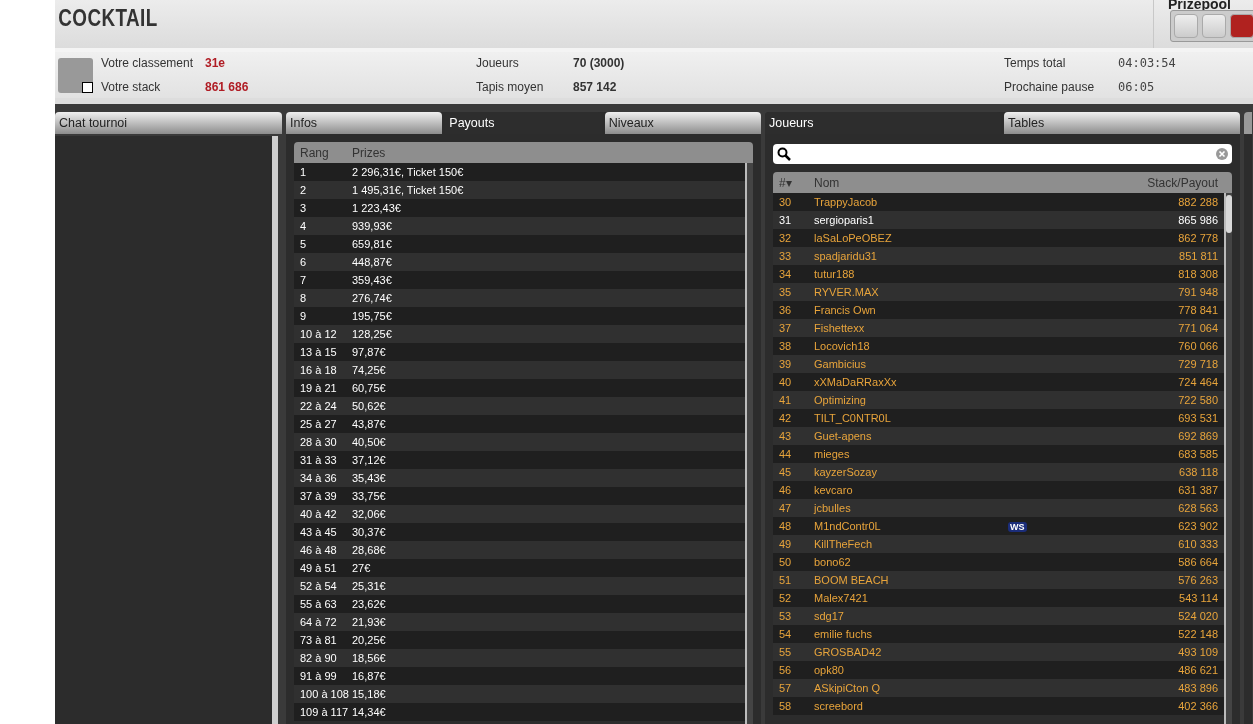 The height and width of the screenshot is (724, 1253). What do you see at coordinates (835, 274) in the screenshot?
I see `table-cell-text: tutur188` at bounding box center [835, 274].